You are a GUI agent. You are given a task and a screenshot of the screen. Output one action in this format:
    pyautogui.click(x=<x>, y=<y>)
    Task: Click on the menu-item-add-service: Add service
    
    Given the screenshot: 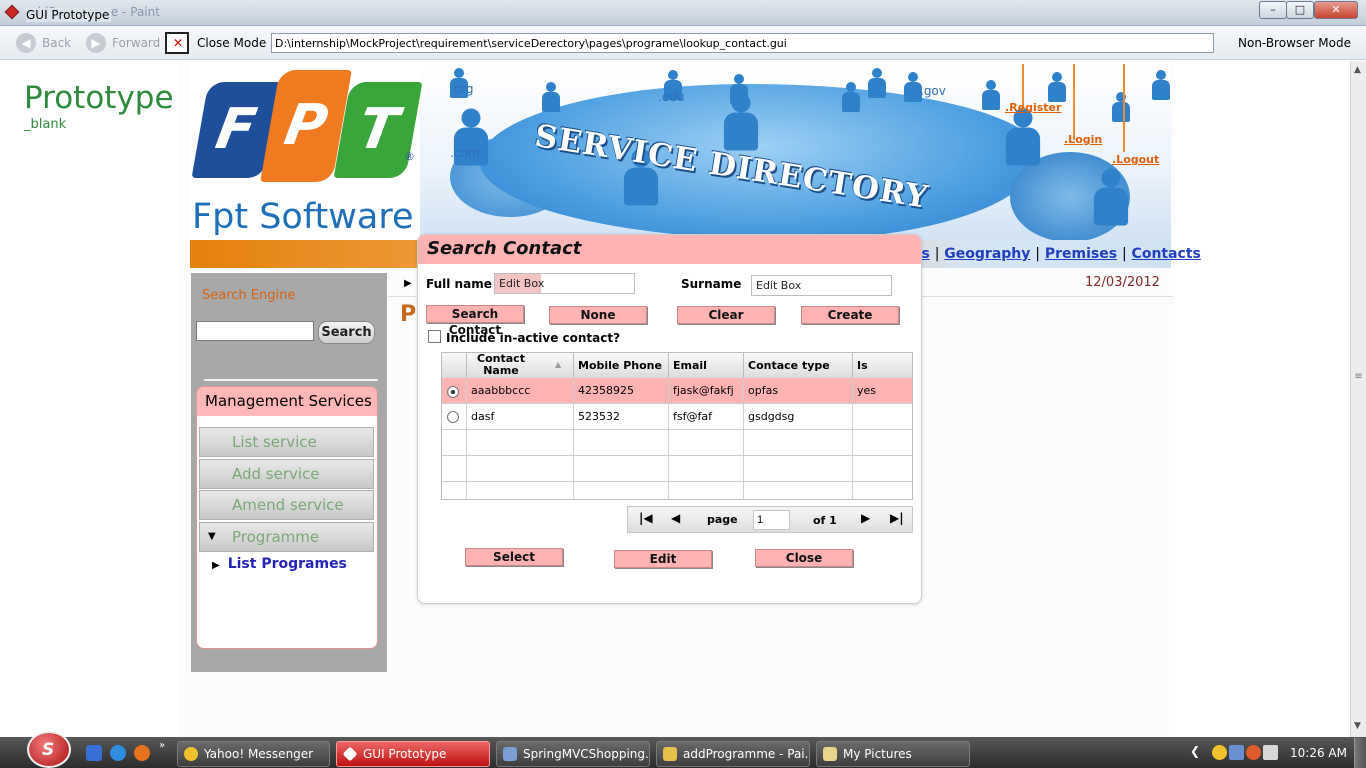 What is the action you would take?
    pyautogui.click(x=286, y=474)
    